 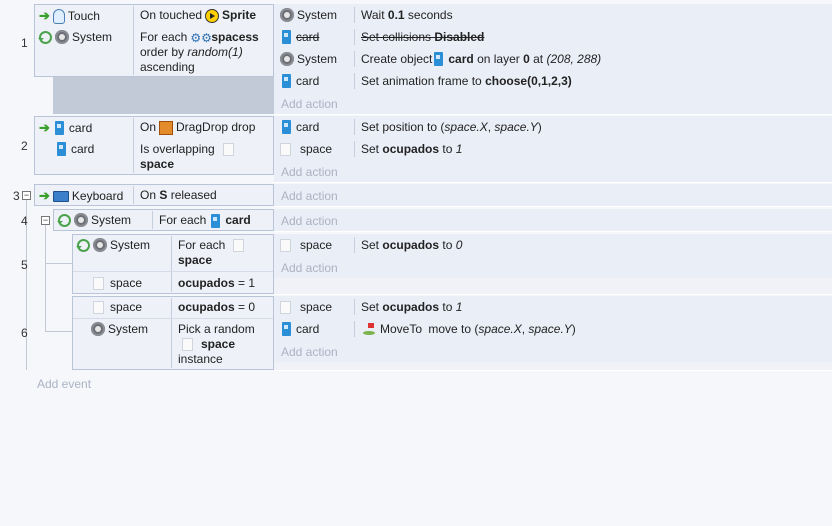 I want to click on event-number: 4, so click(x=24, y=221).